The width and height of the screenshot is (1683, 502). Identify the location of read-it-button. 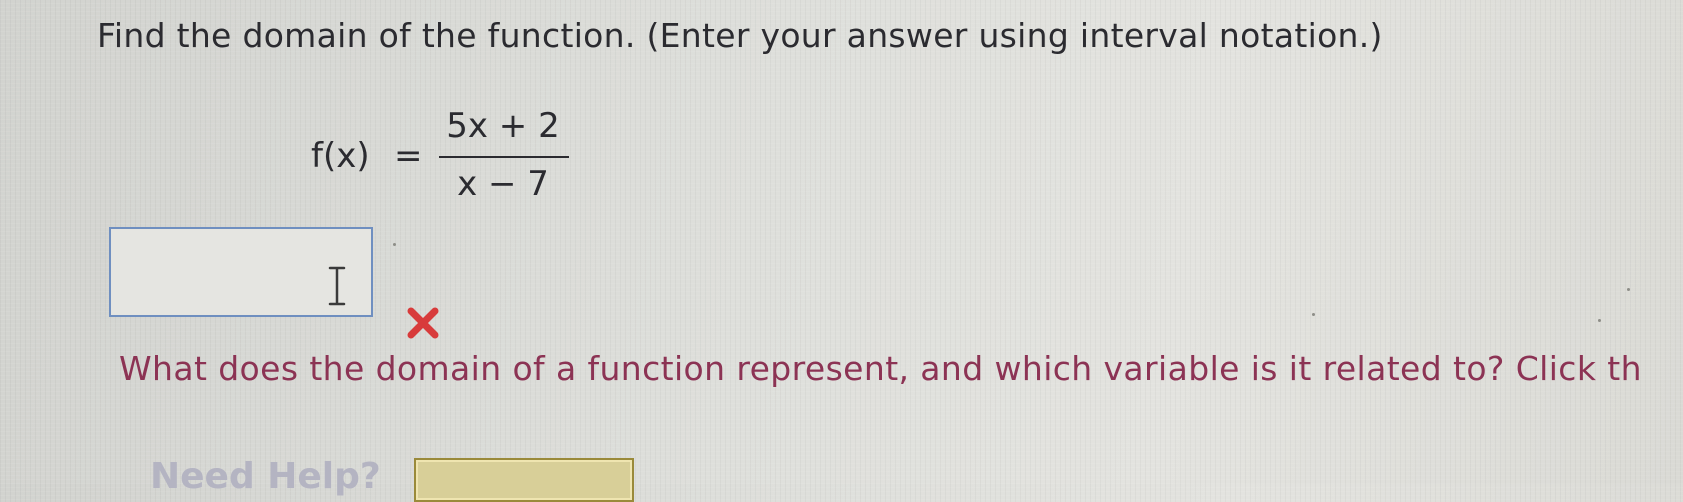
(524, 480).